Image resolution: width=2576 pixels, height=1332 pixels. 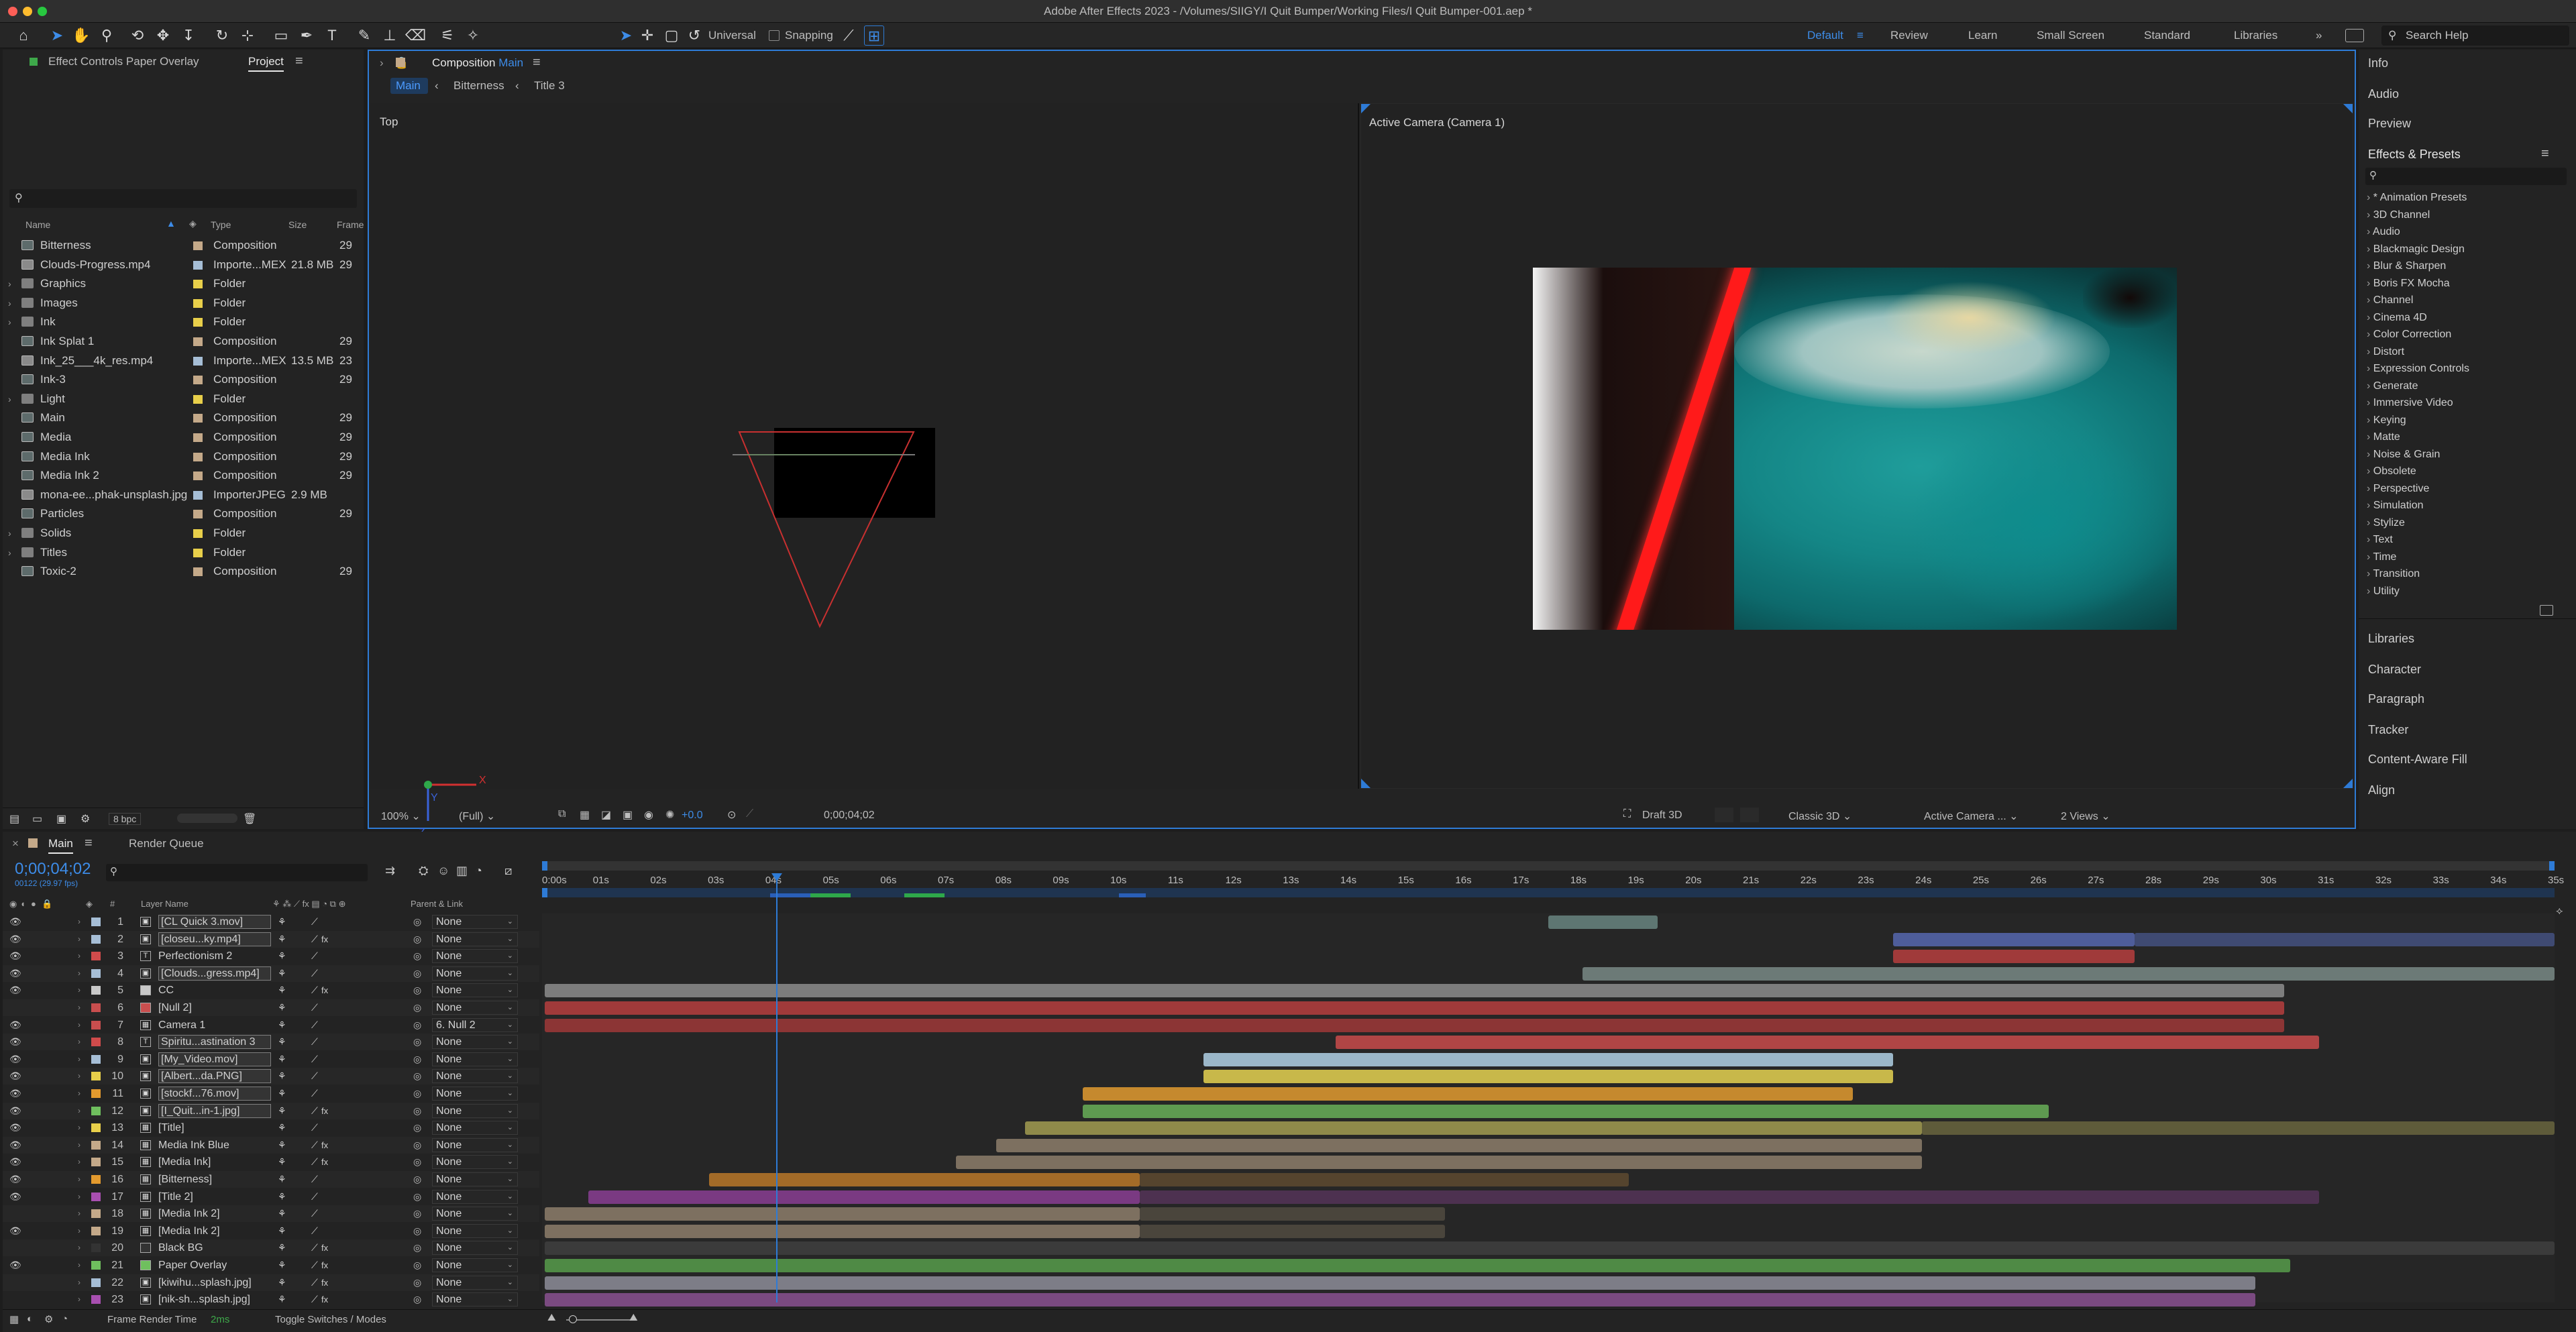 What do you see at coordinates (214, 1213) in the screenshot?
I see `layer-name: [Media Ink 2]` at bounding box center [214, 1213].